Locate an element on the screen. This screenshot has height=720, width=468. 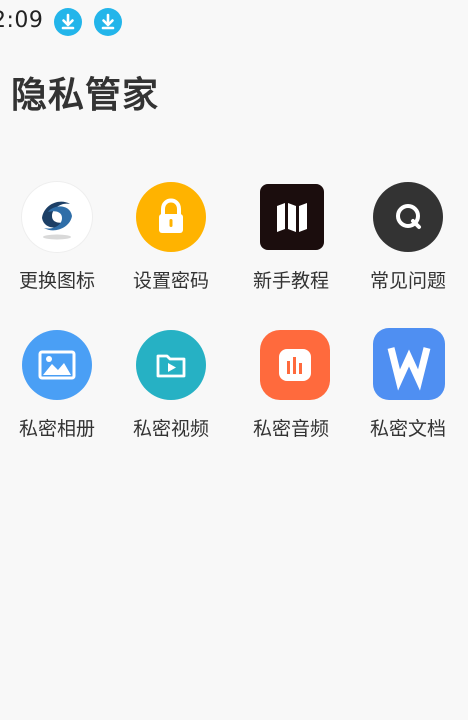
audio-icon is located at coordinates (295, 365).